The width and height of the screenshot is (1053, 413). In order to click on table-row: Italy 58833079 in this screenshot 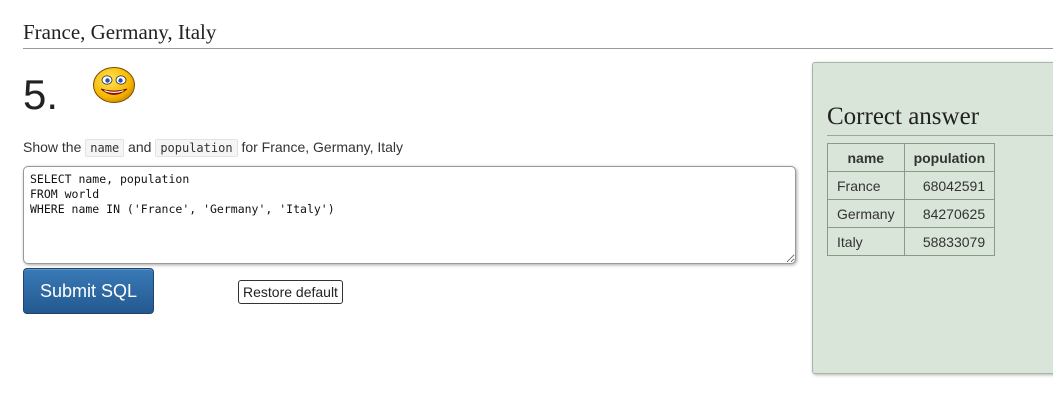, I will do `click(911, 241)`.